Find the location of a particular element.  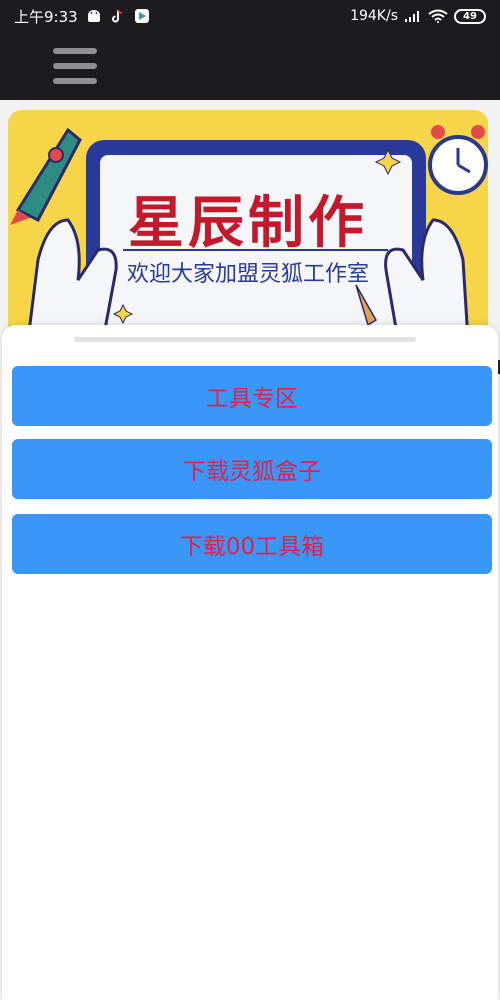

status-left: 上午9:33 is located at coordinates (82, 16).